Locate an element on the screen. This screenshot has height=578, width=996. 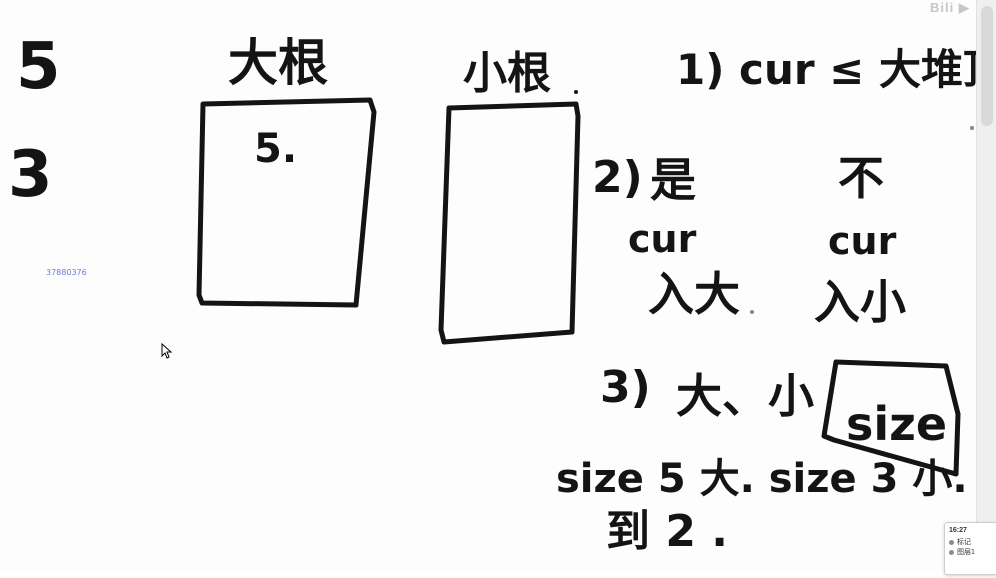
big-heap-label: 大根 is located at coordinates (278, 63).